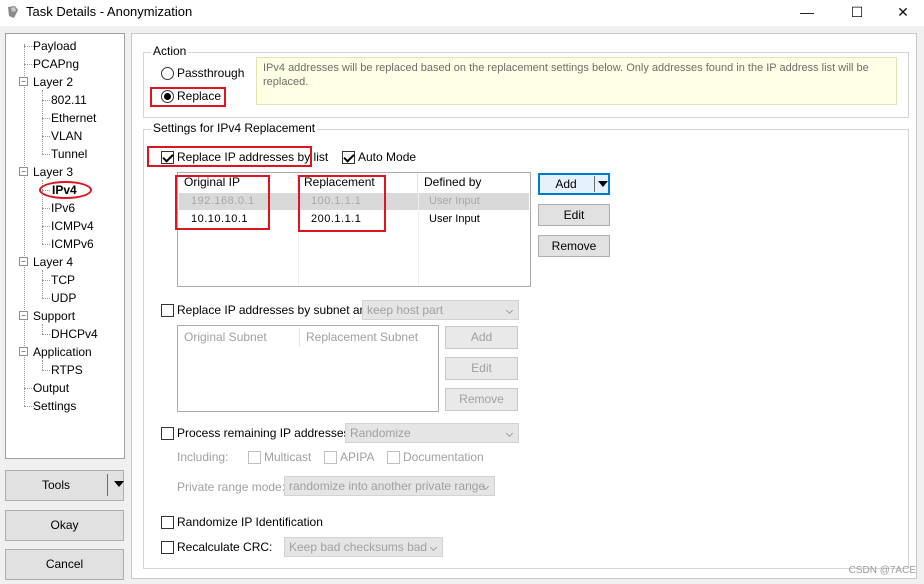 The height and width of the screenshot is (584, 924). What do you see at coordinates (357, 457) in the screenshot?
I see `apipa-label: APIPA` at bounding box center [357, 457].